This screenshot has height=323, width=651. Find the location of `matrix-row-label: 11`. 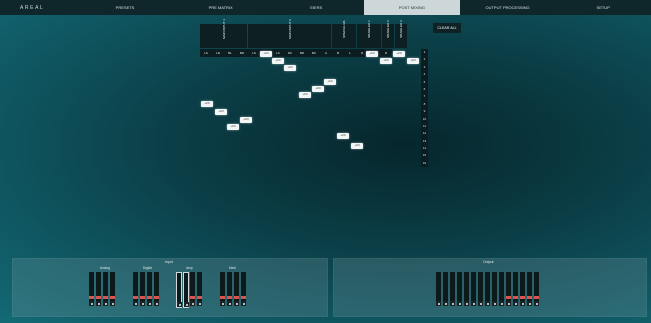

matrix-row-label: 11 is located at coordinates (424, 126).